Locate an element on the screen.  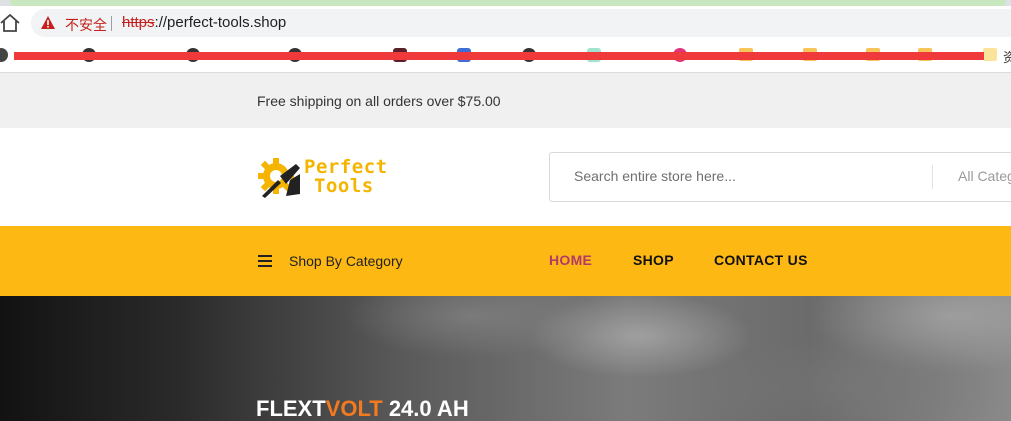
free-shipping-notice: Free shipping on all orders over $75.00 is located at coordinates (379, 101).